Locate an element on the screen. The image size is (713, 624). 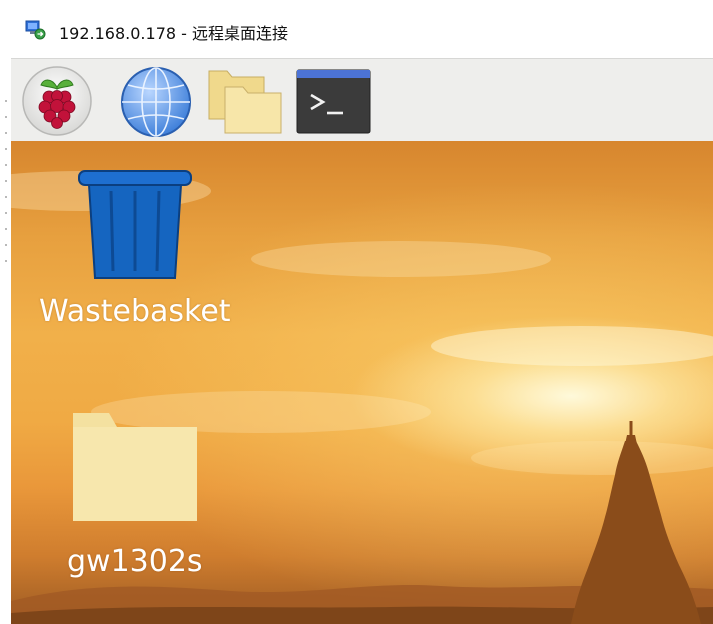
taskbar is located at coordinates (362, 100).